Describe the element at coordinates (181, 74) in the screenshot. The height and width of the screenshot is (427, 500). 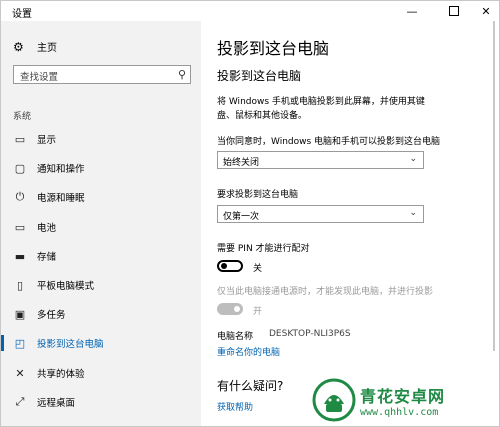
I see `search-icon: ⚲` at that location.